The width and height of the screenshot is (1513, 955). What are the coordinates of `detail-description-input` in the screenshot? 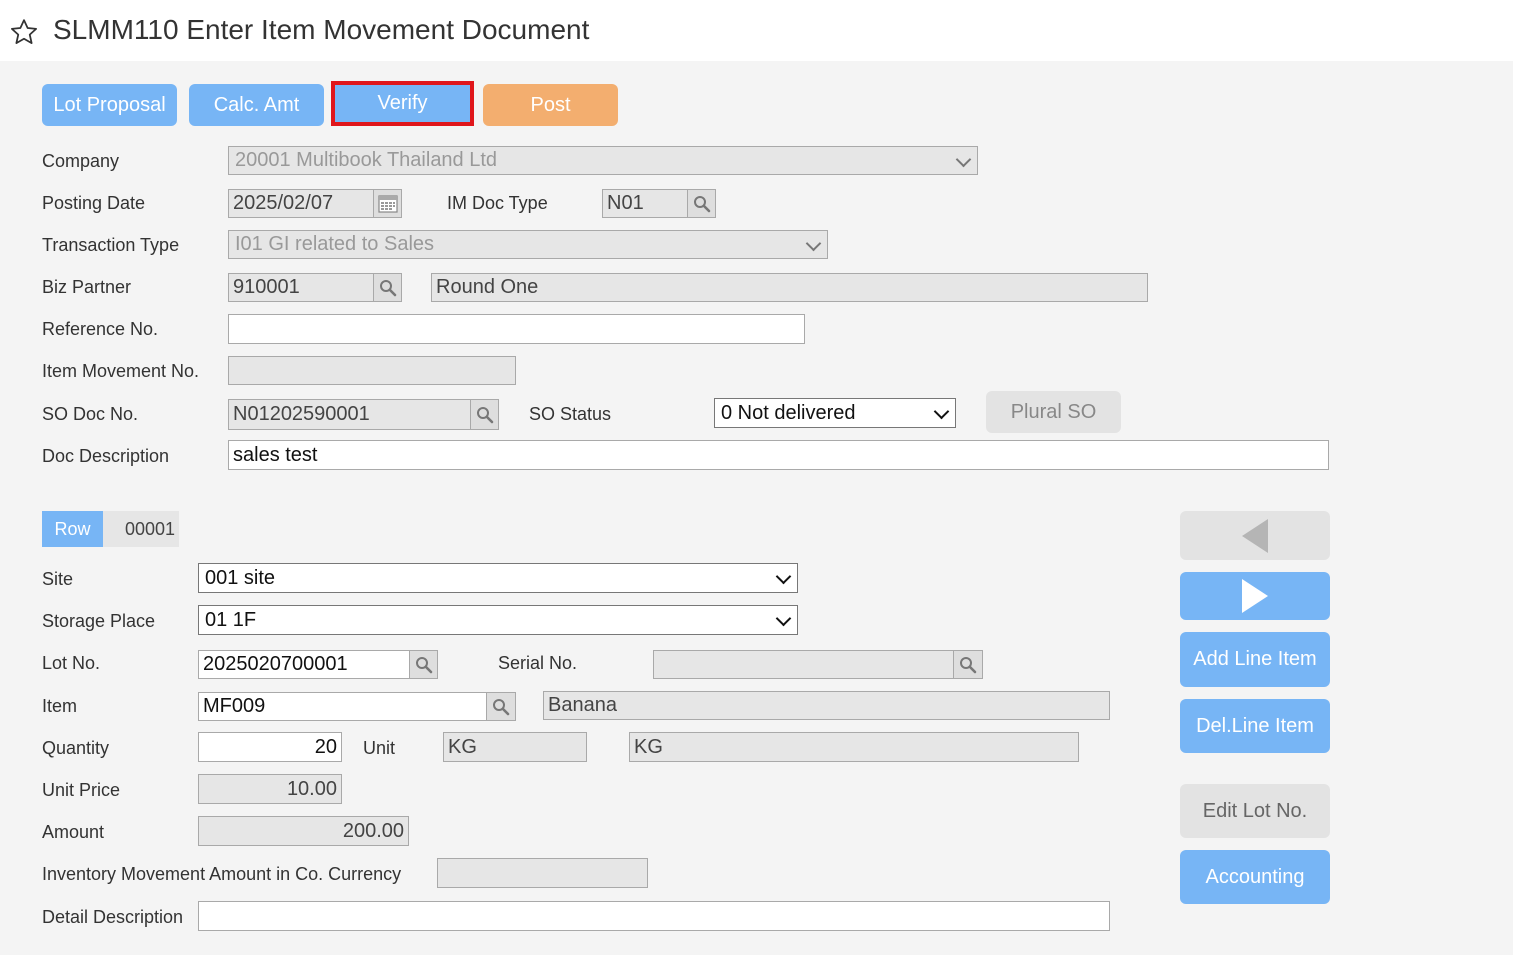 It's located at (654, 916).